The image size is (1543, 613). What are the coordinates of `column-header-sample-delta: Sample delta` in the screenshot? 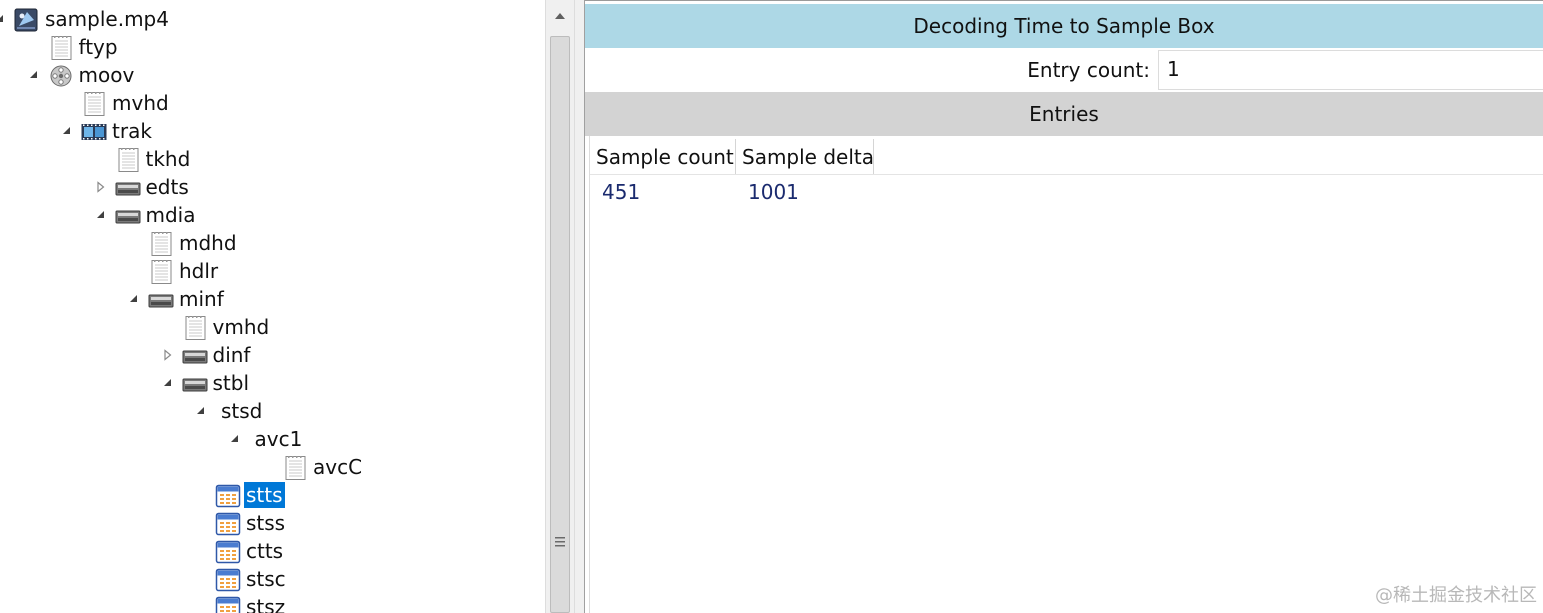 It's located at (805, 156).